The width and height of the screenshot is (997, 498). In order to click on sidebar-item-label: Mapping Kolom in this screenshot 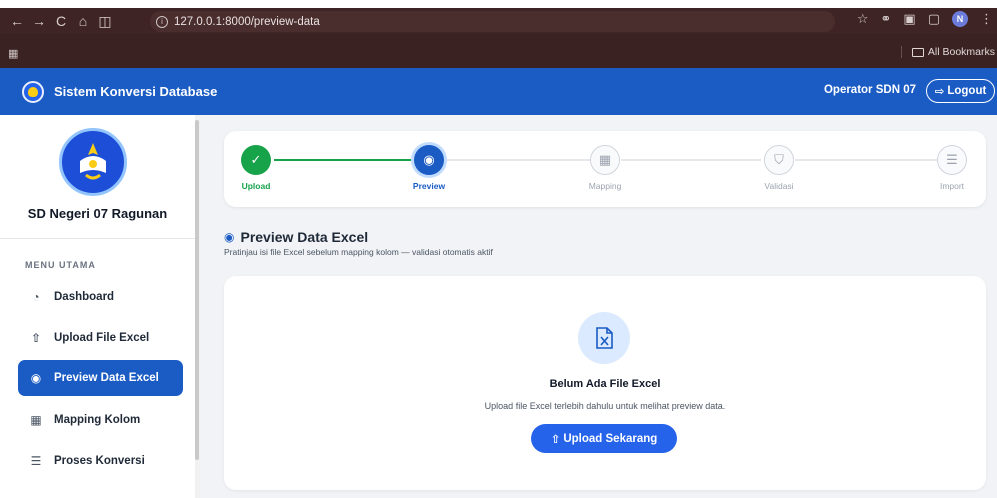, I will do `click(97, 420)`.